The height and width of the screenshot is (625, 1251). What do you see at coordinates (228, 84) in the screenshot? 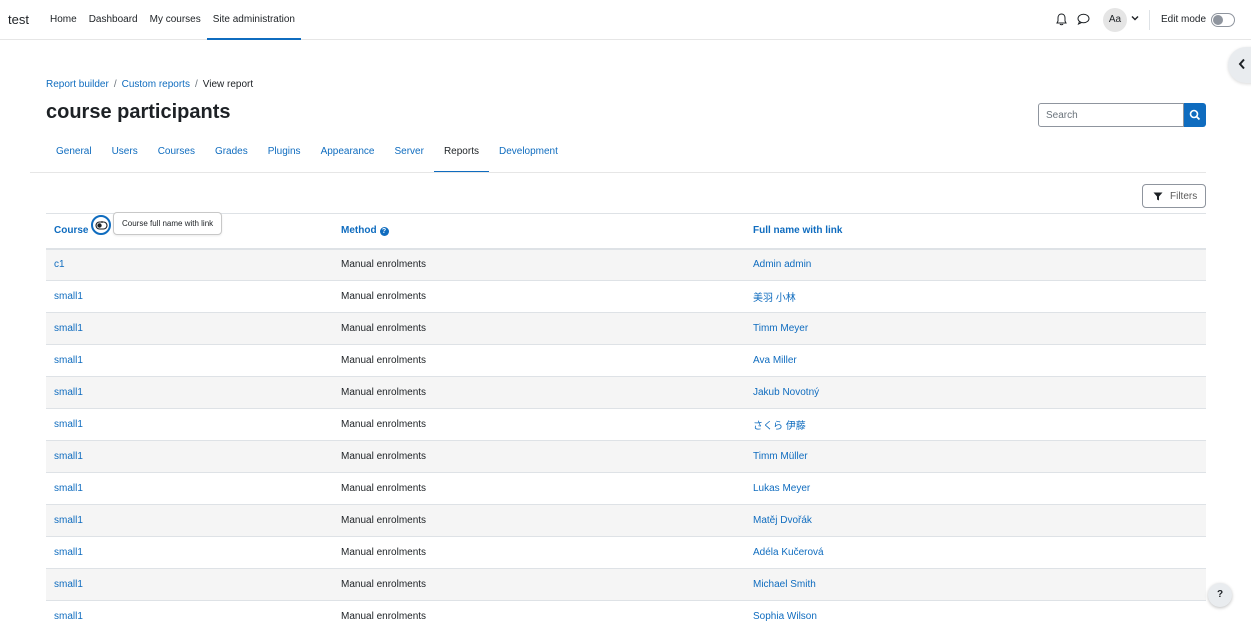
I see `breadcrumb-current: View report` at bounding box center [228, 84].